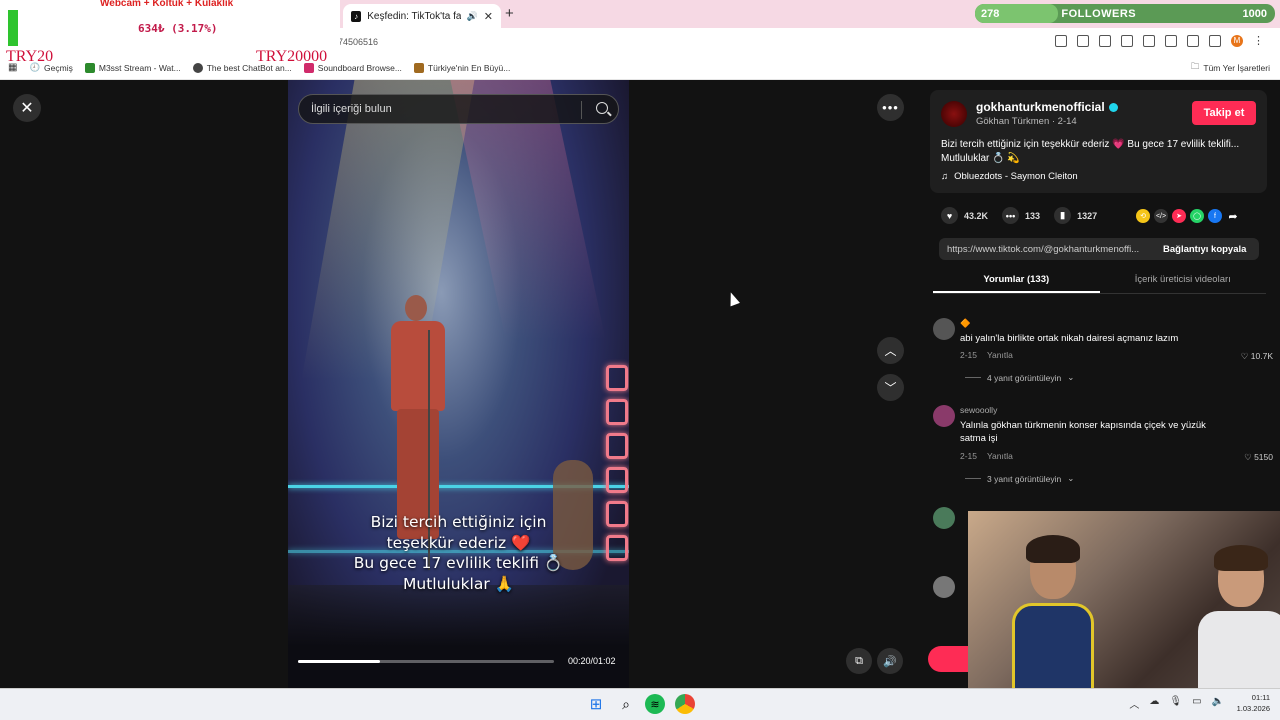 The height and width of the screenshot is (720, 1280). I want to click on puzzle-icon, so click(1193, 40).